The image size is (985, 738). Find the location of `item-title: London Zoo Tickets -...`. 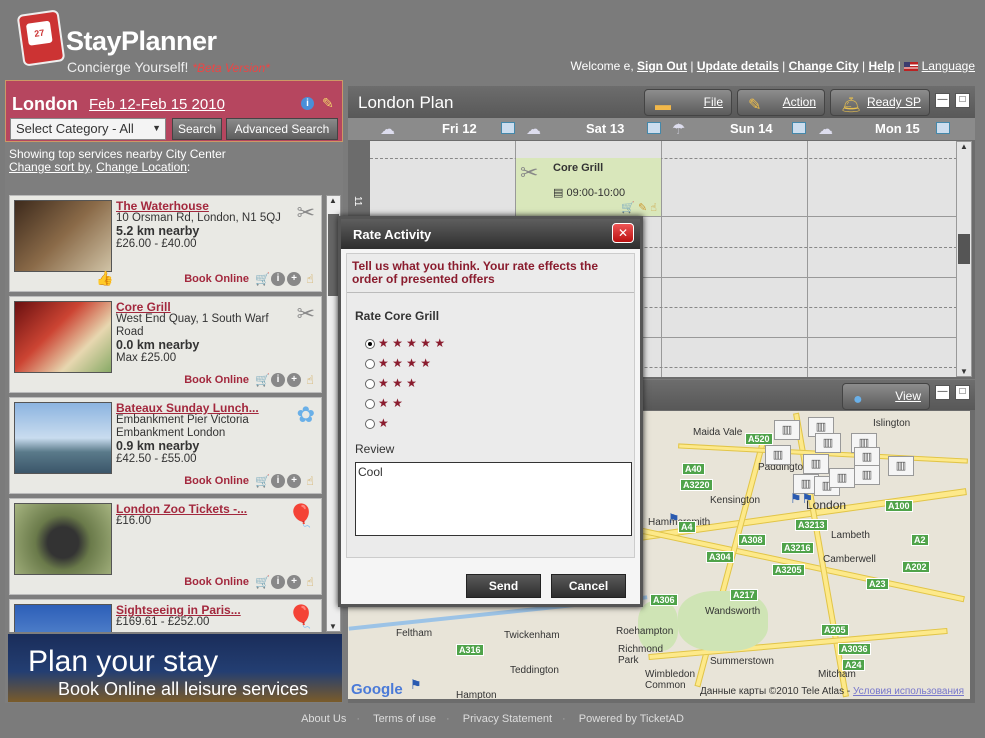

item-title: London Zoo Tickets -... is located at coordinates (181, 509).